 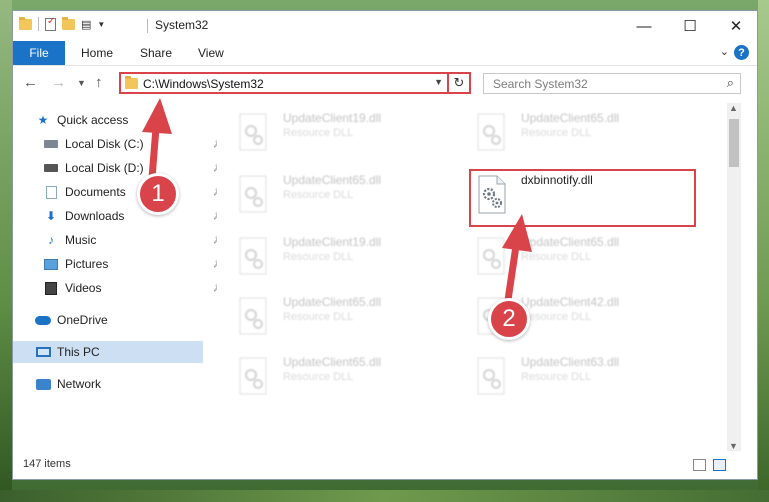 What do you see at coordinates (154, 153) in the screenshot?
I see `arrow-to-address-bar` at bounding box center [154, 153].